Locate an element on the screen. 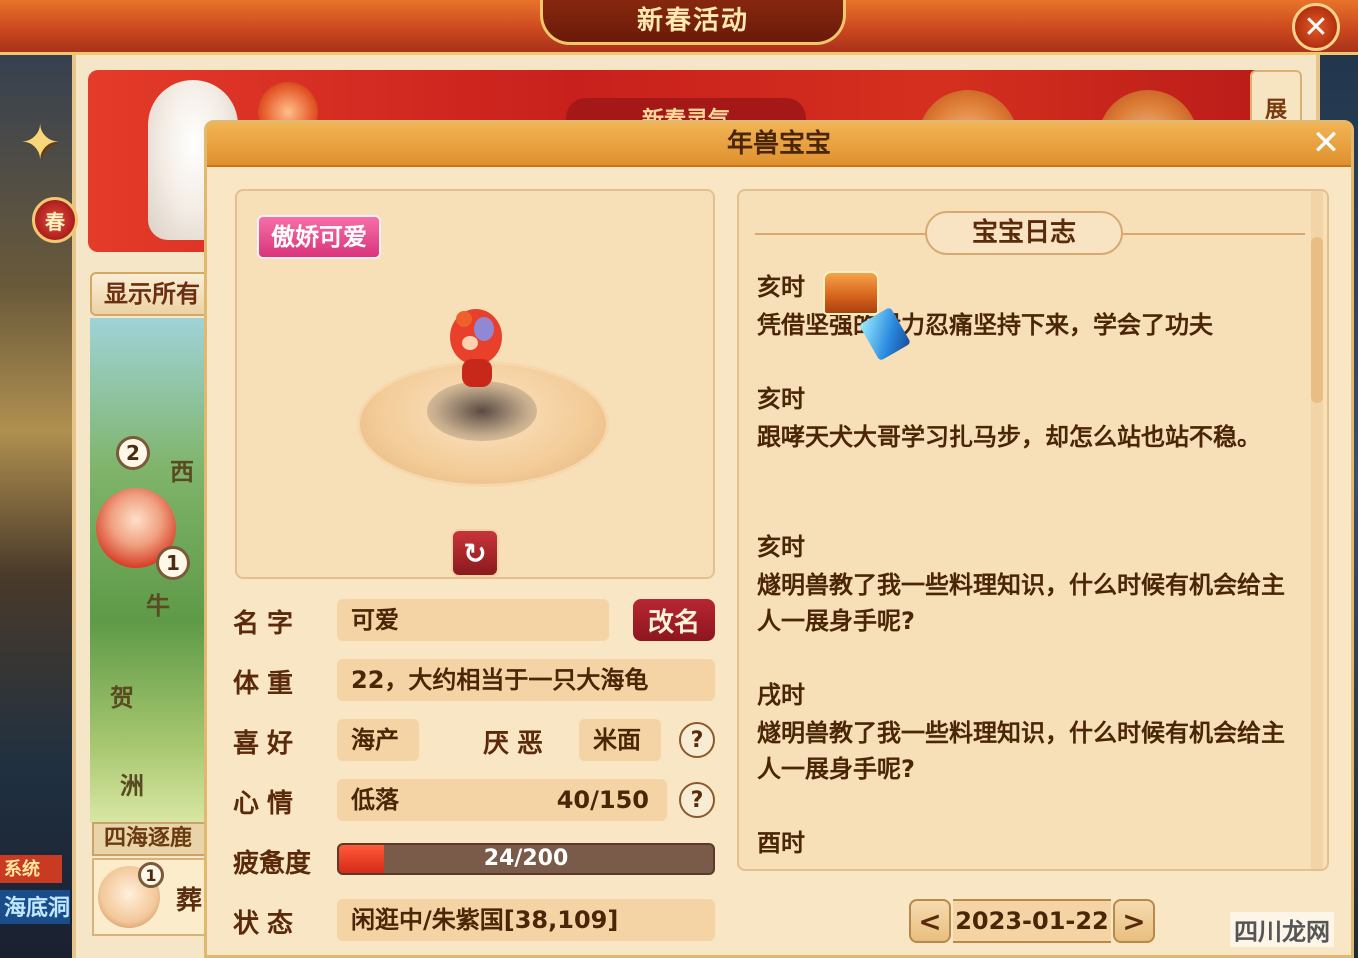 This screenshot has height=958, width=1358. map-region-text: 贺 is located at coordinates (122, 698).